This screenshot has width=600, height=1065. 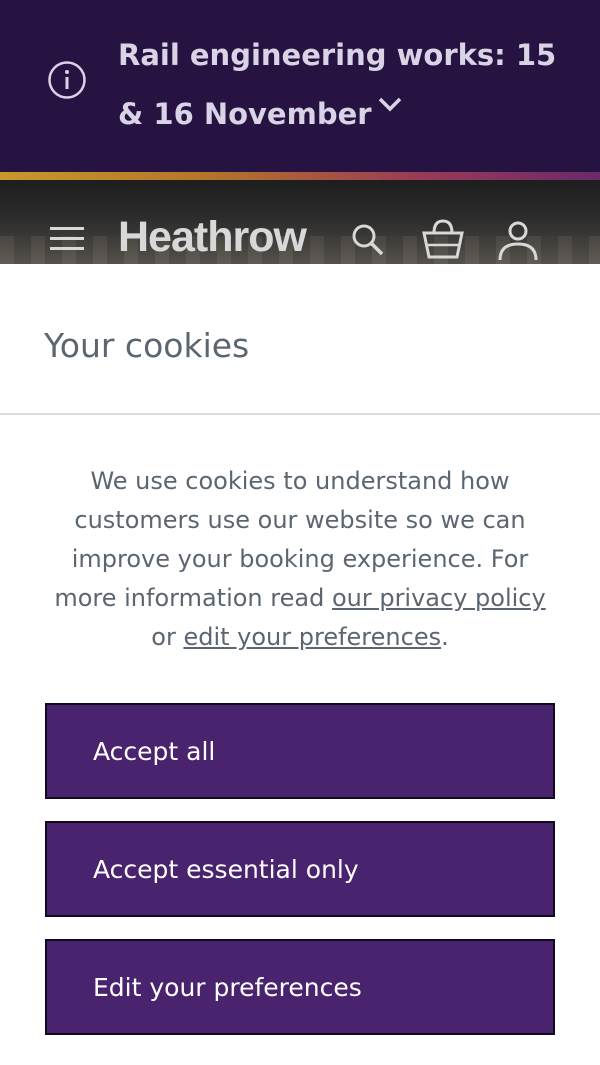 What do you see at coordinates (300, 176) in the screenshot?
I see `accent-stripe` at bounding box center [300, 176].